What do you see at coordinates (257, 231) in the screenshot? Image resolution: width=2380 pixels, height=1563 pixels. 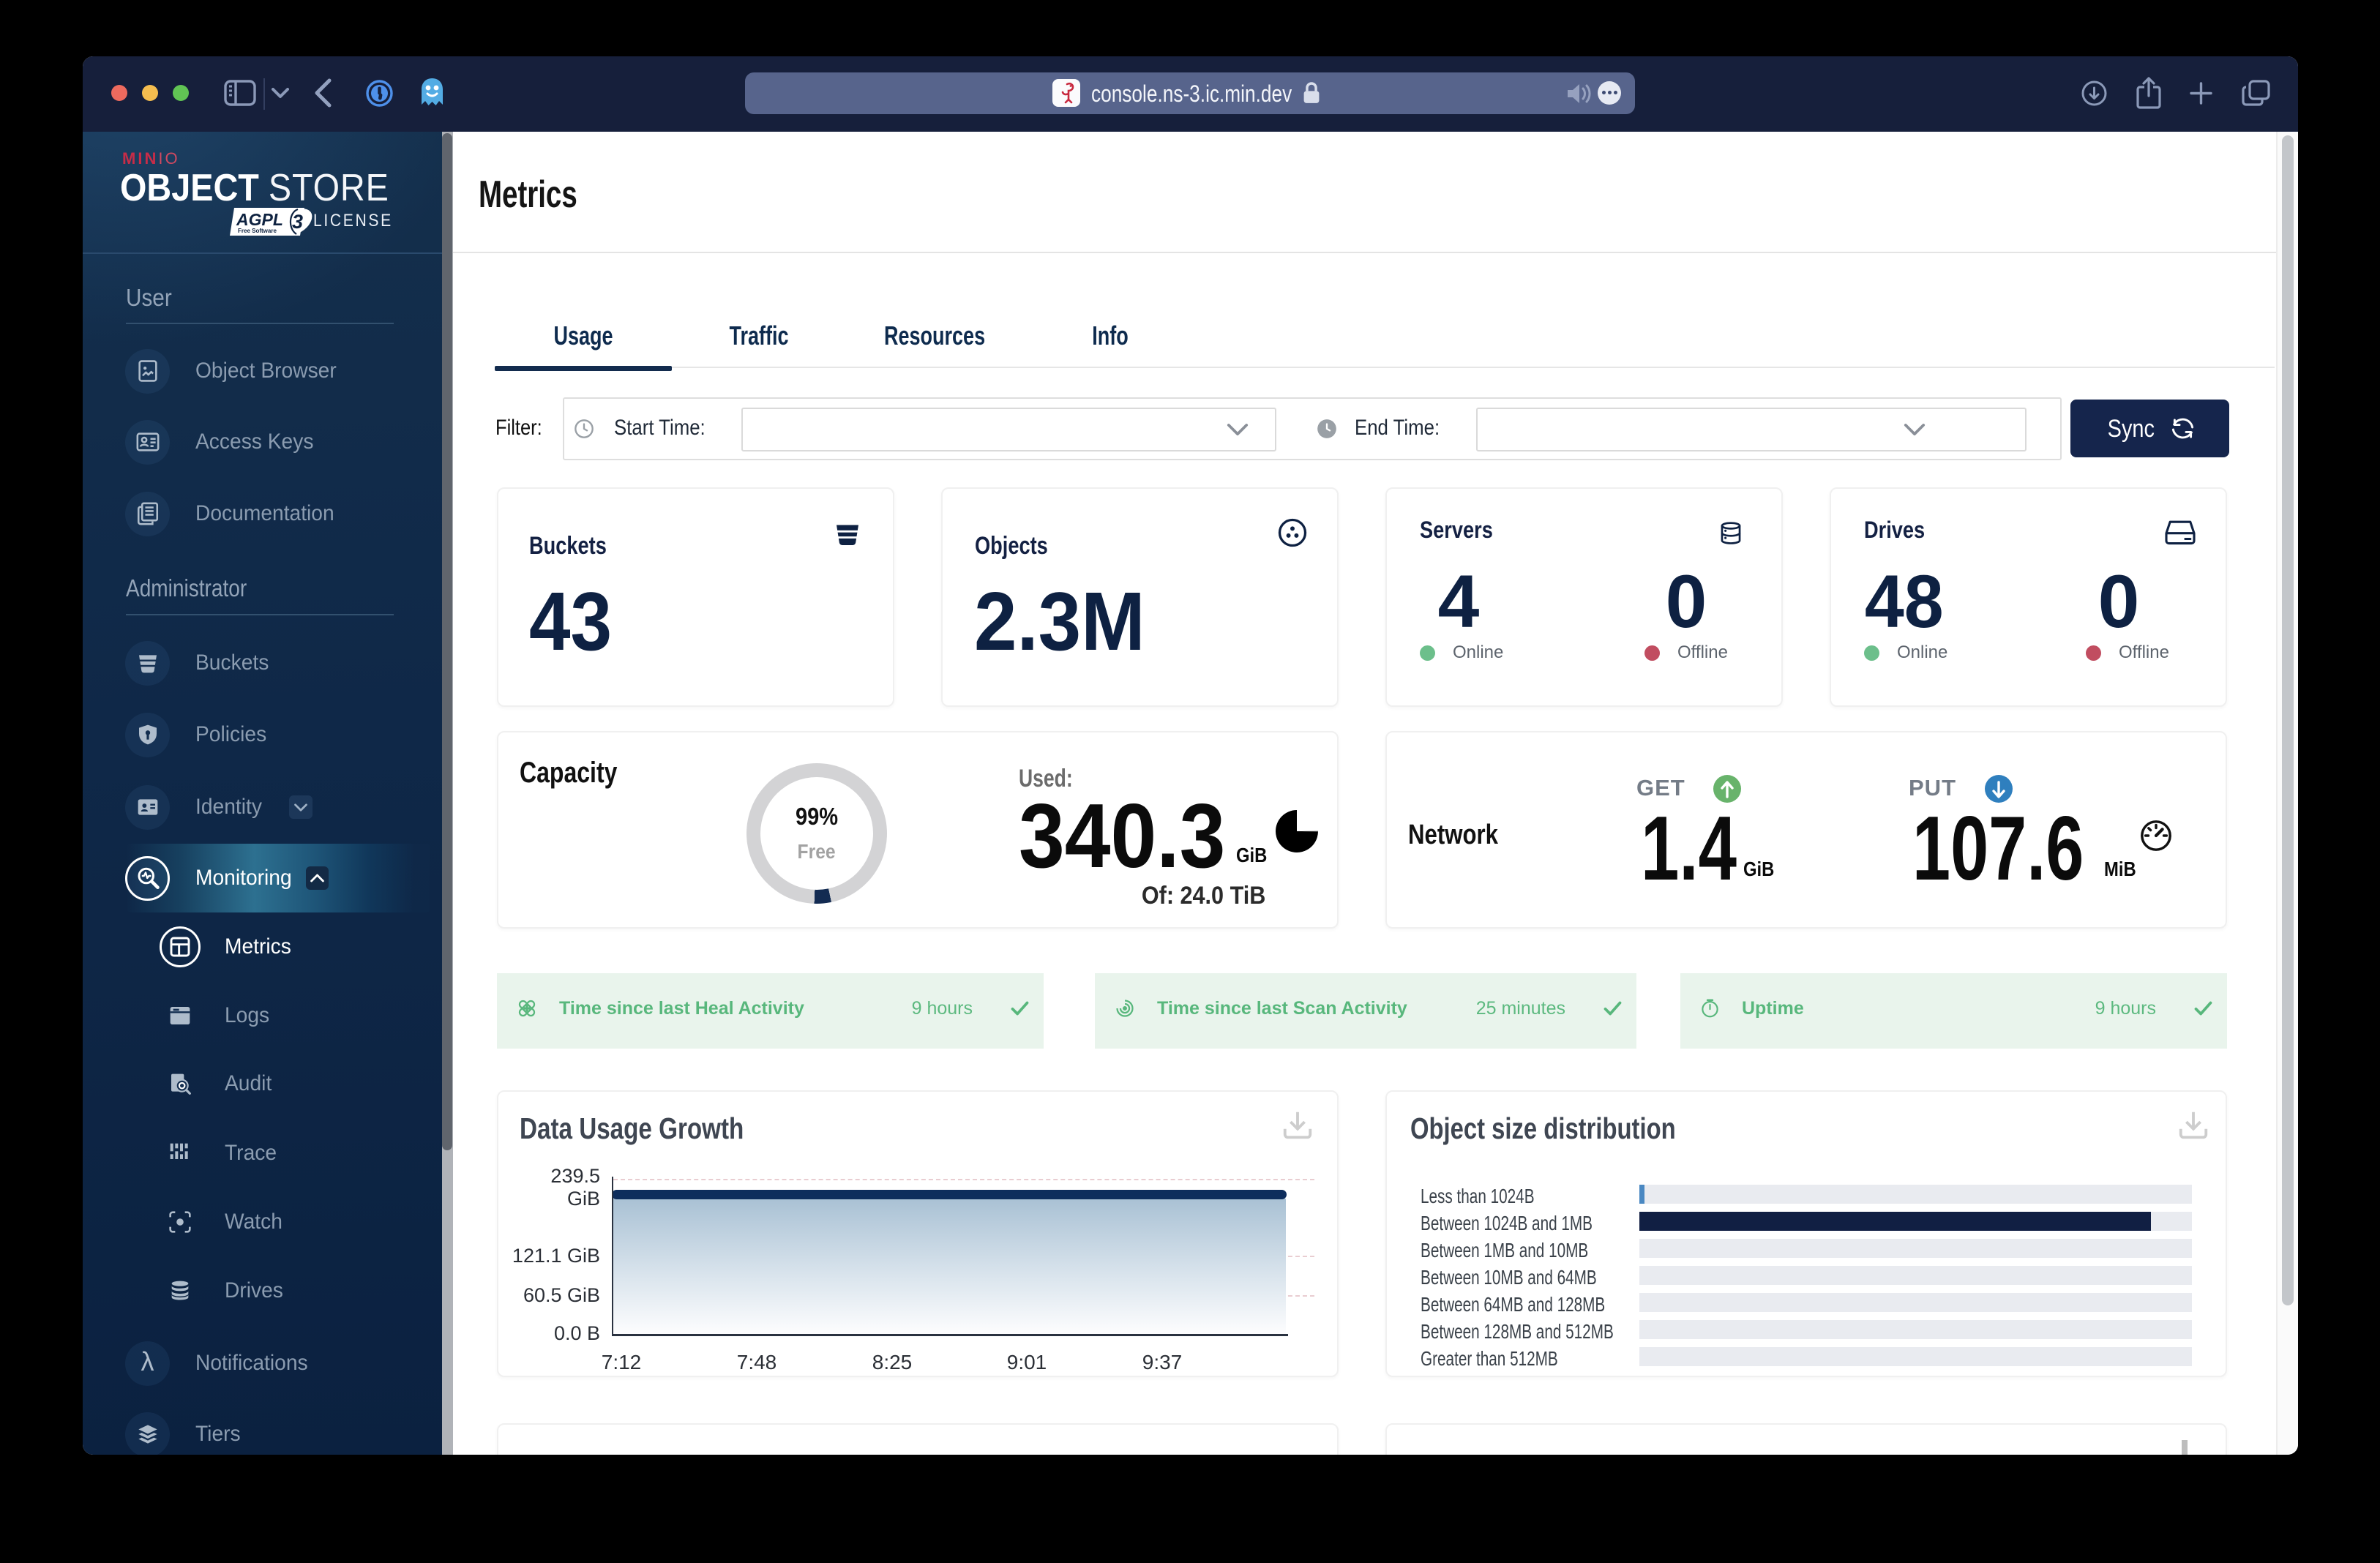 I see `svg-text: Free Software` at bounding box center [257, 231].